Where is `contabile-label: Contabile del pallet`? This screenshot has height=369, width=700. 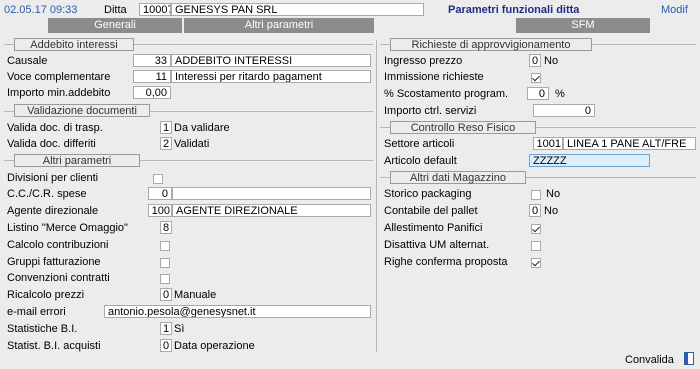
contabile-label: Contabile del pallet is located at coordinates (431, 211).